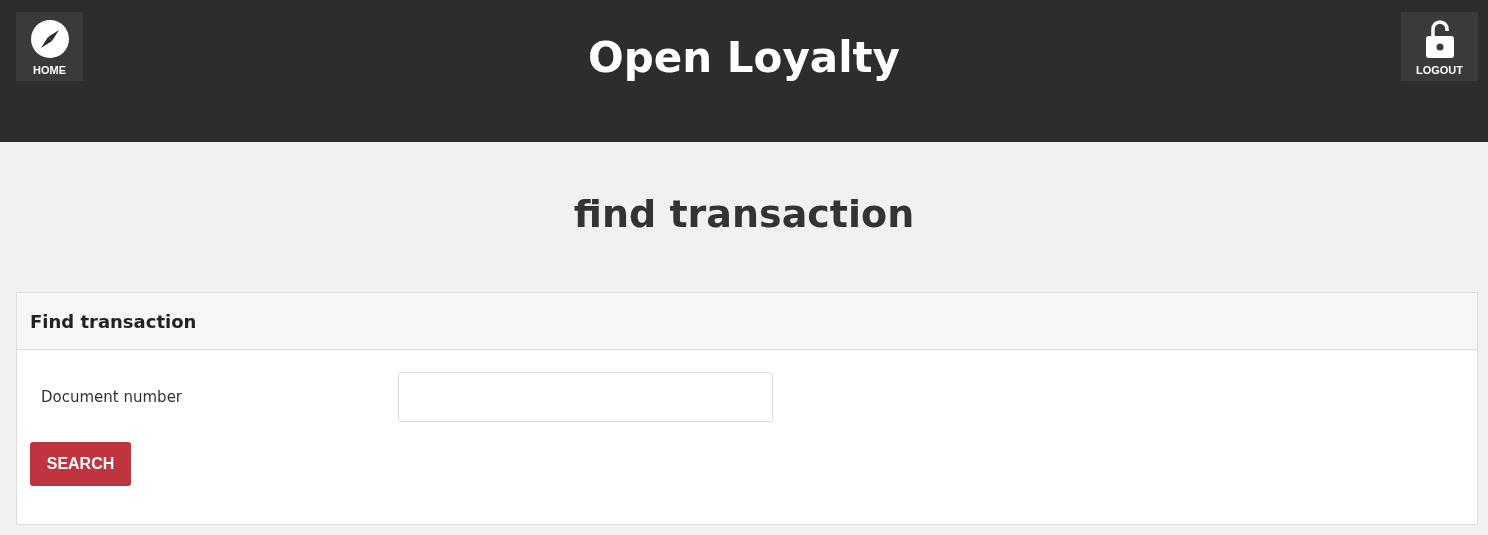  I want to click on page-title: find transaction, so click(744, 214).